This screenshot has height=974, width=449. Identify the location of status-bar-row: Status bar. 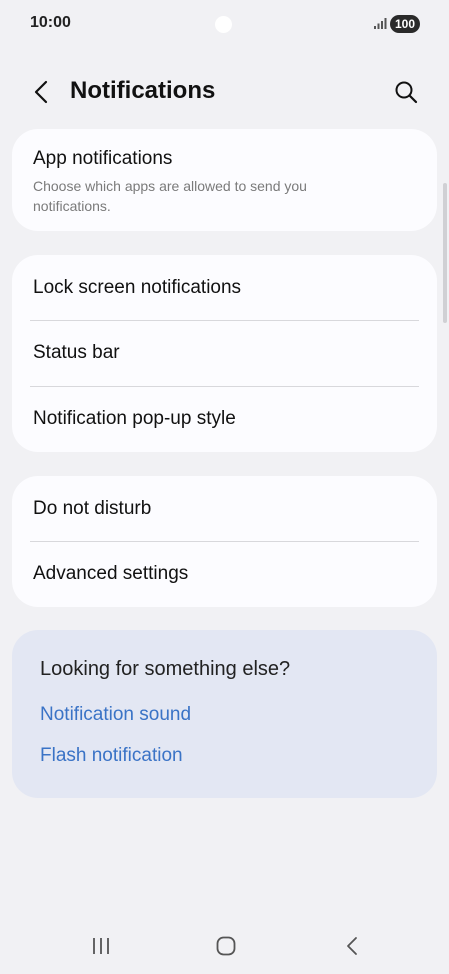
(224, 354).